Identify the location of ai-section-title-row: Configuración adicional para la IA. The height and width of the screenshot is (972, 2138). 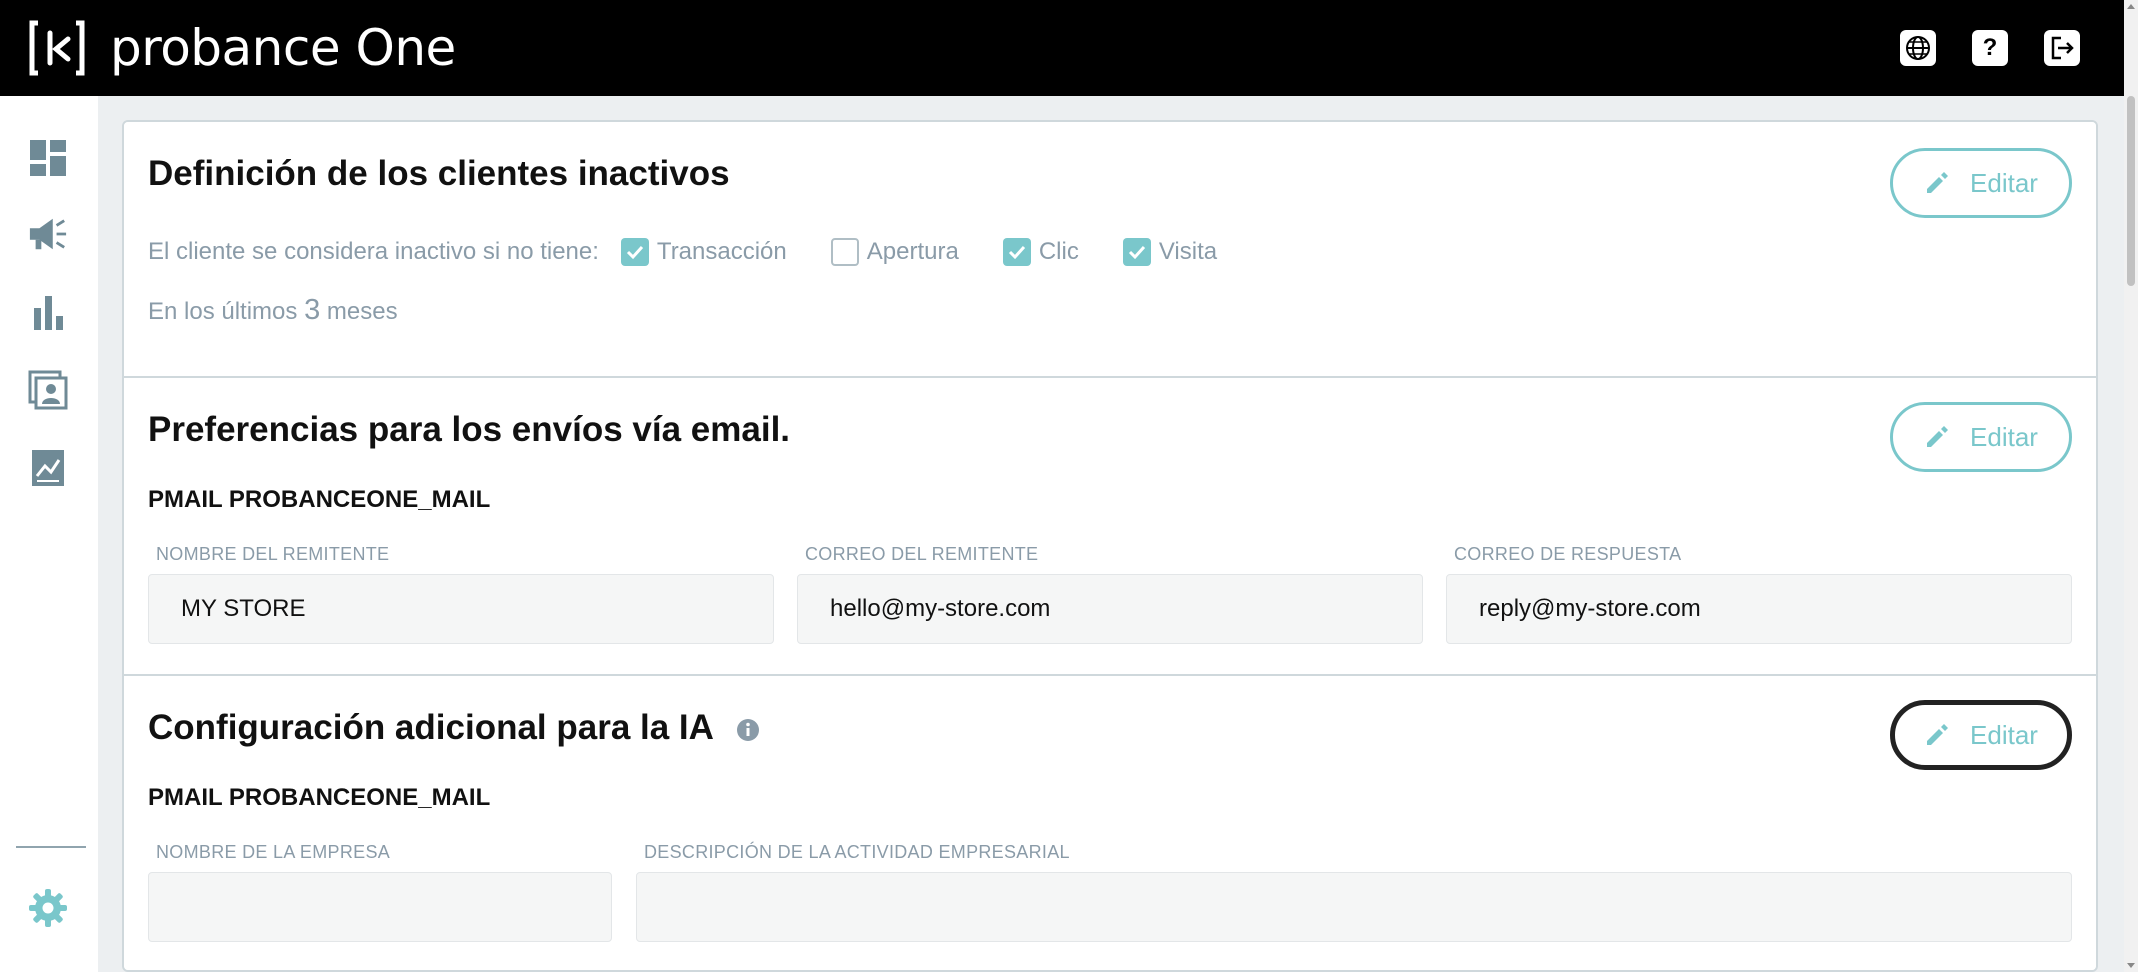
(454, 728).